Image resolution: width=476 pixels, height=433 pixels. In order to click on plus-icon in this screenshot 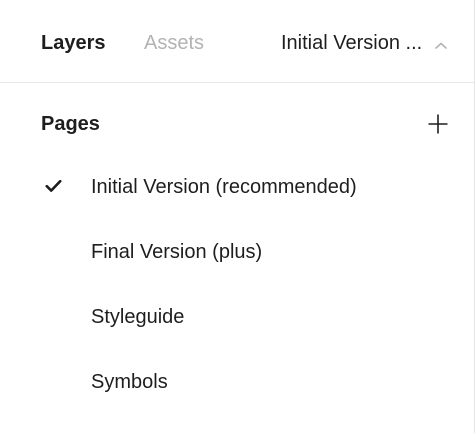, I will do `click(438, 124)`.